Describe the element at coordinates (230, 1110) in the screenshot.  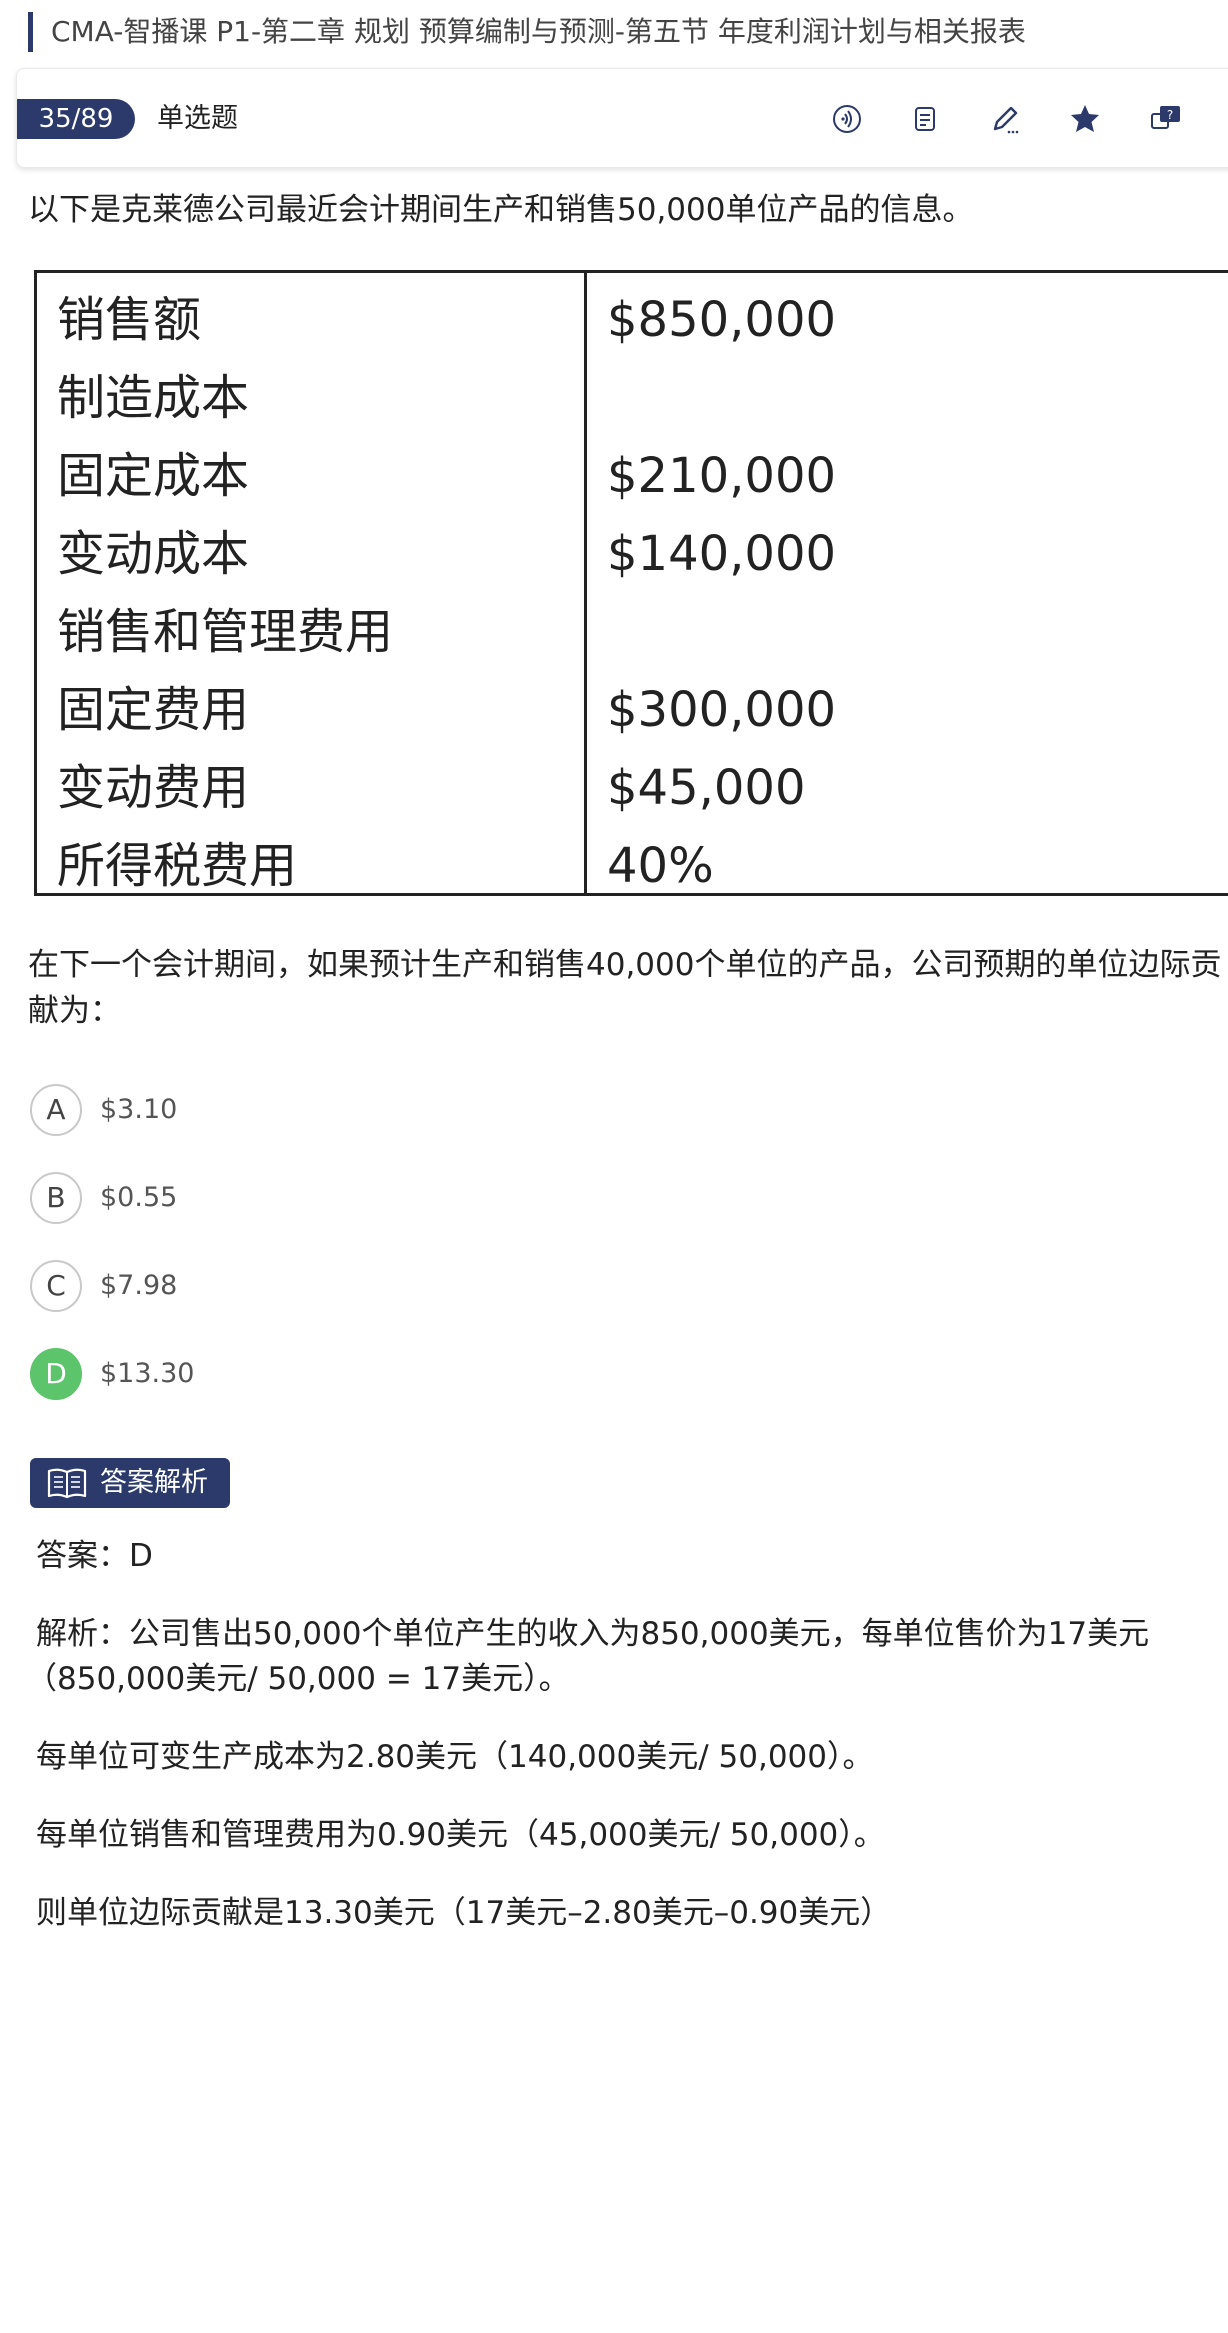
I see `option-a: A $3.10` at that location.